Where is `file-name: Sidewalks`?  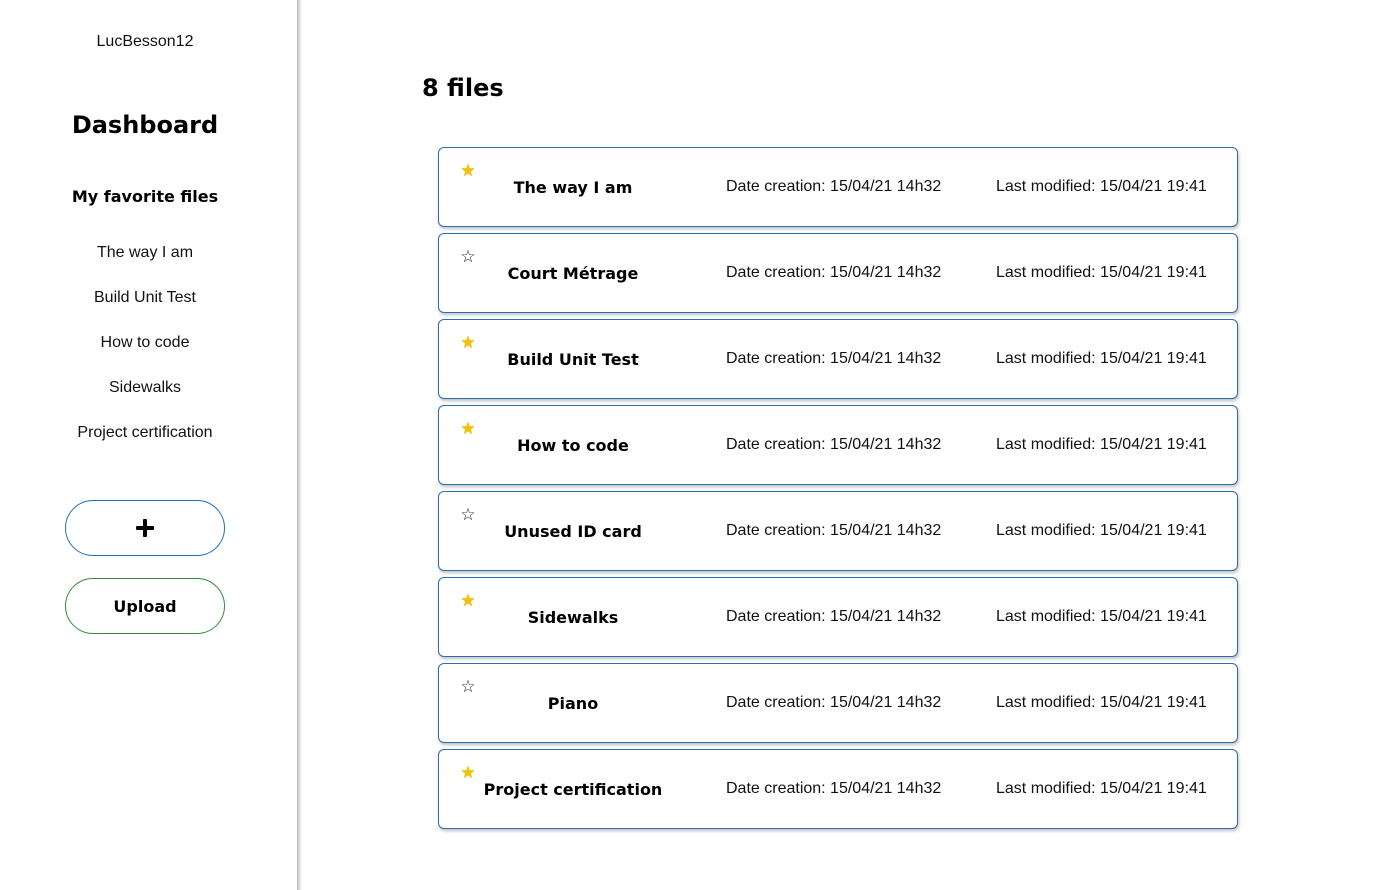 file-name: Sidewalks is located at coordinates (573, 617).